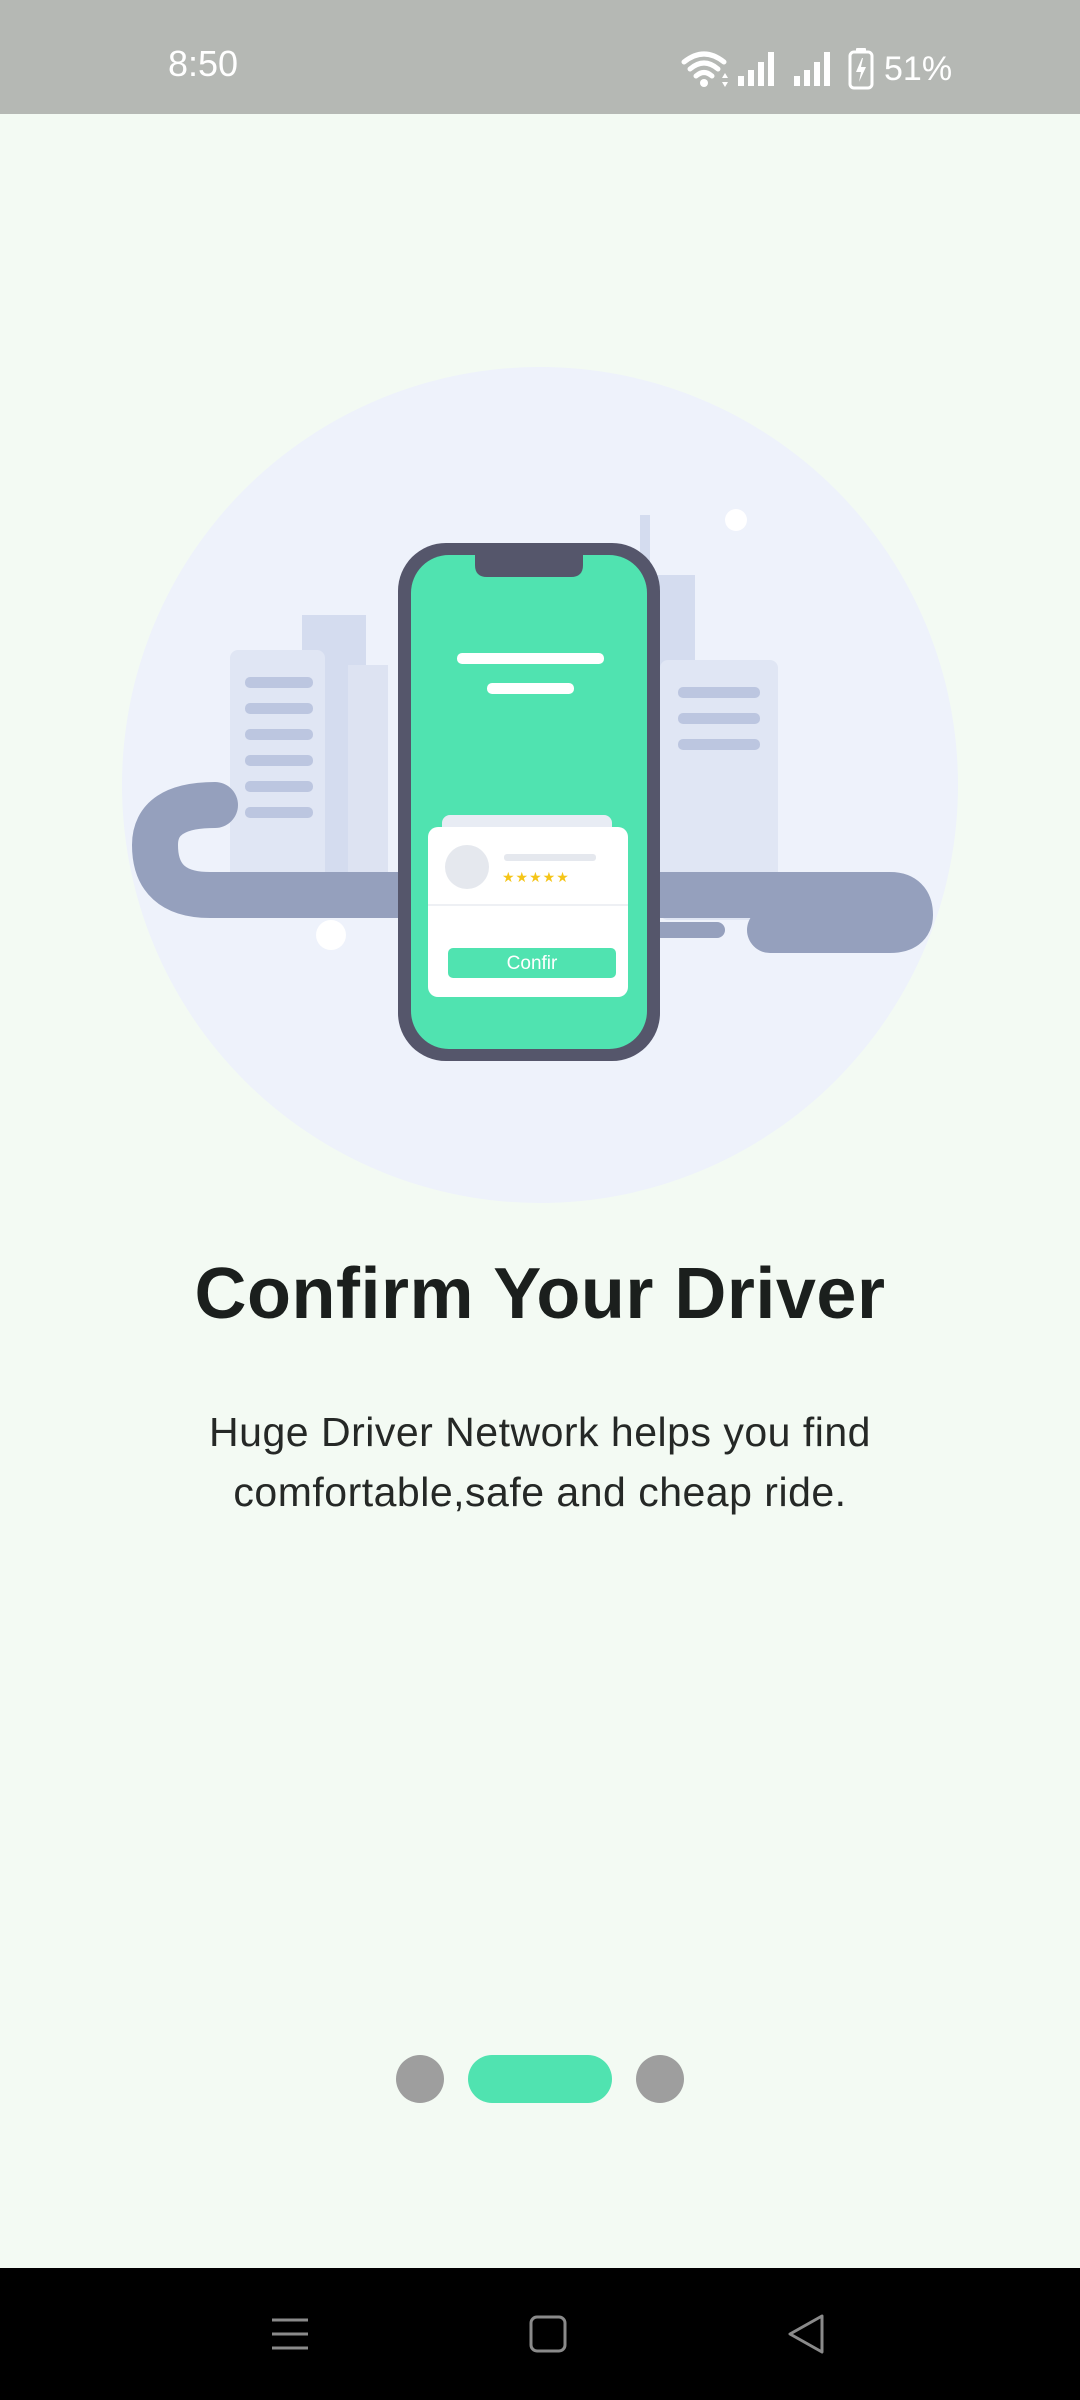  Describe the element at coordinates (806, 2334) in the screenshot. I see `back-icon` at that location.